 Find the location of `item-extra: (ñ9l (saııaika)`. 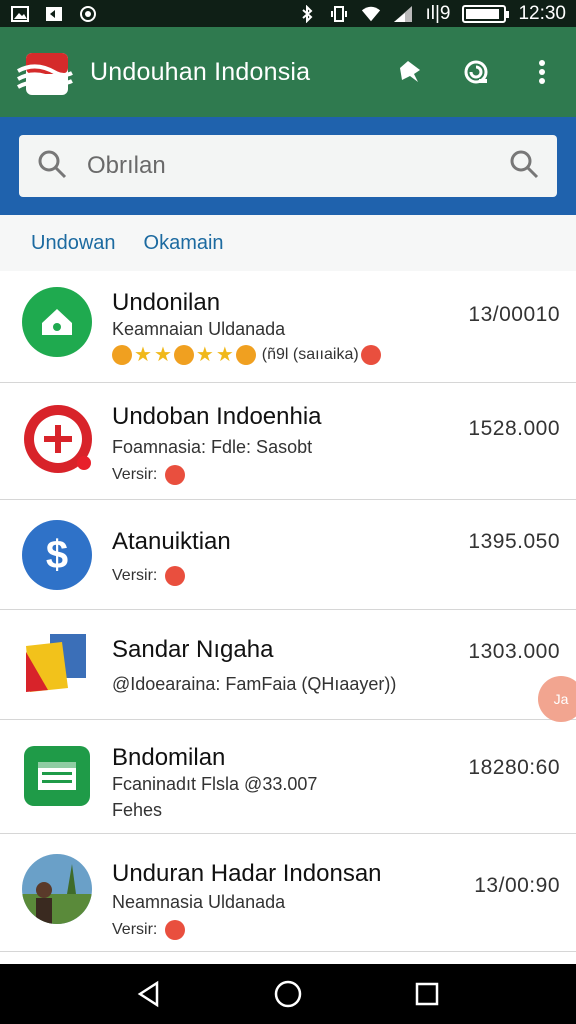

item-extra: (ñ9l (saııaika) is located at coordinates (310, 354).